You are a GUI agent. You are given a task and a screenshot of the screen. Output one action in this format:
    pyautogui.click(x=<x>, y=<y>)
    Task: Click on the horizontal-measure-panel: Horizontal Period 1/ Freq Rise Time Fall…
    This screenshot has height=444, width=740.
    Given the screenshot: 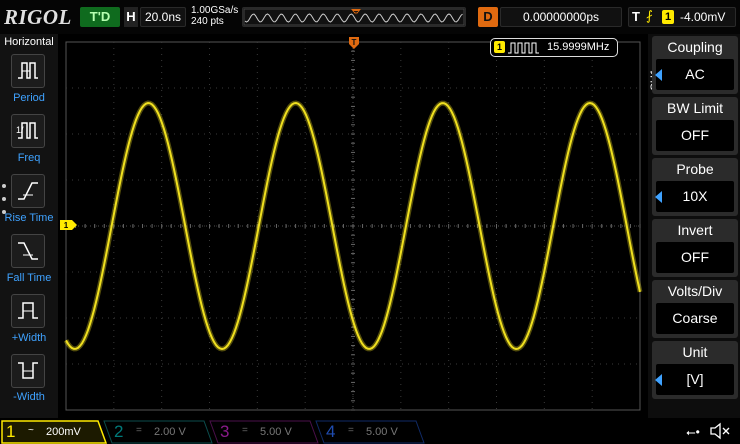 What is the action you would take?
    pyautogui.click(x=29, y=226)
    